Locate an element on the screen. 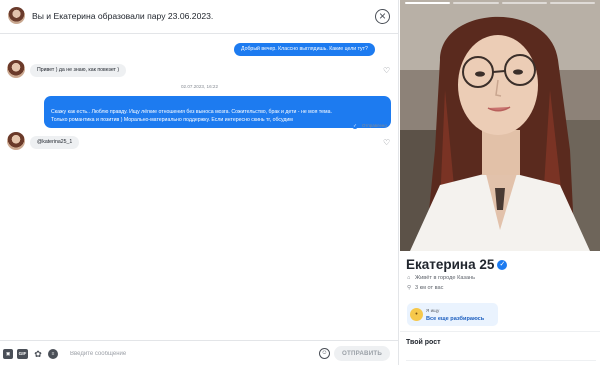  profile-name: Екатерина 25 ✓ is located at coordinates (457, 264).